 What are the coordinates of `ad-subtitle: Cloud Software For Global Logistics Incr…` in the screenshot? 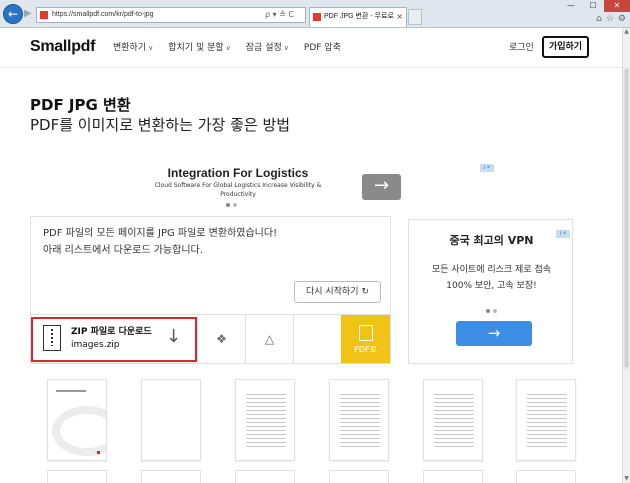 It's located at (238, 190).